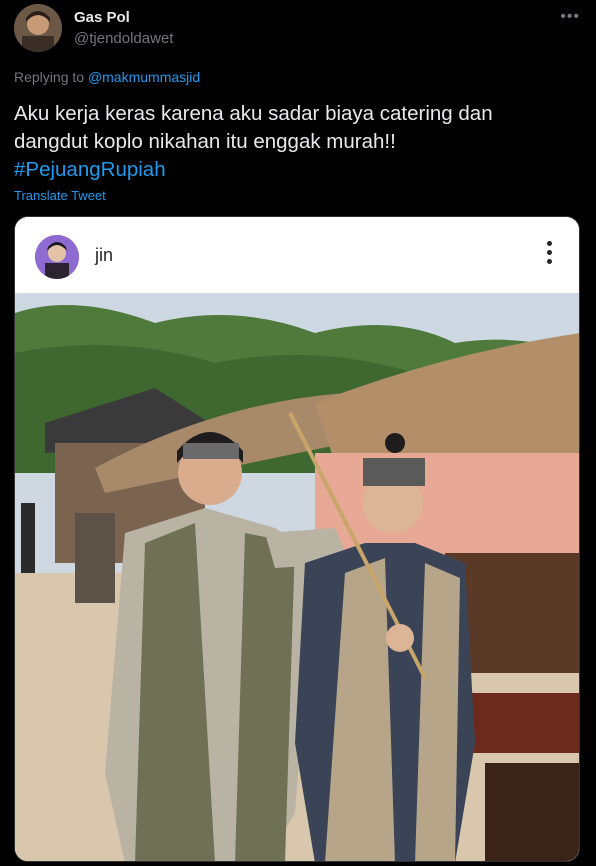 The image size is (596, 866). I want to click on more-vertical-icon, so click(549, 255).